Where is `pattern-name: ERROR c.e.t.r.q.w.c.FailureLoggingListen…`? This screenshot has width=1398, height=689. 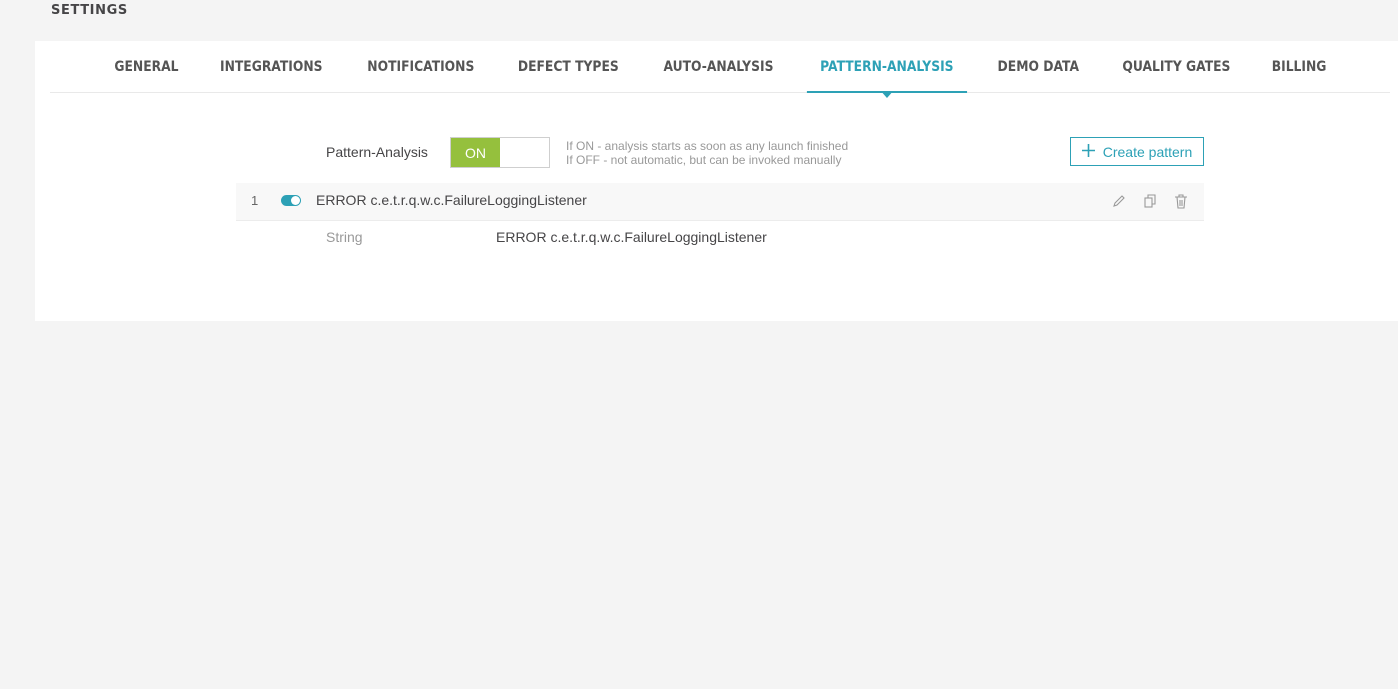 pattern-name: ERROR c.e.t.r.q.w.c.FailureLoggingListen… is located at coordinates (451, 200).